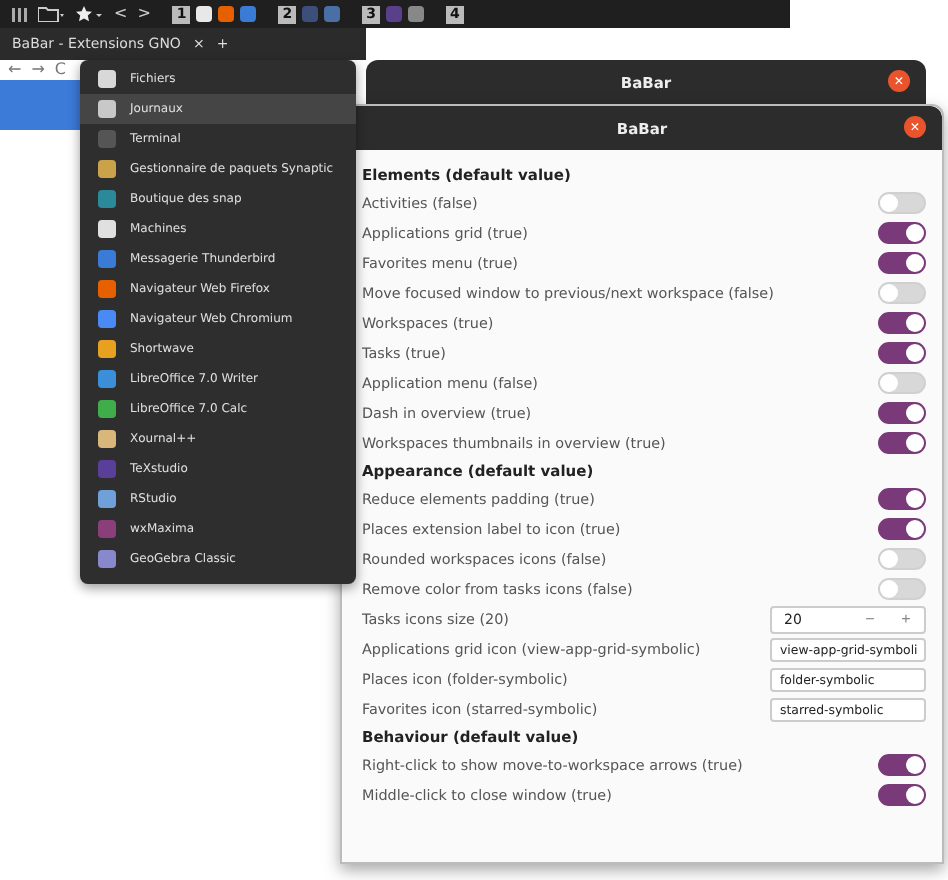  I want to click on menu-icon, so click(20, 14).